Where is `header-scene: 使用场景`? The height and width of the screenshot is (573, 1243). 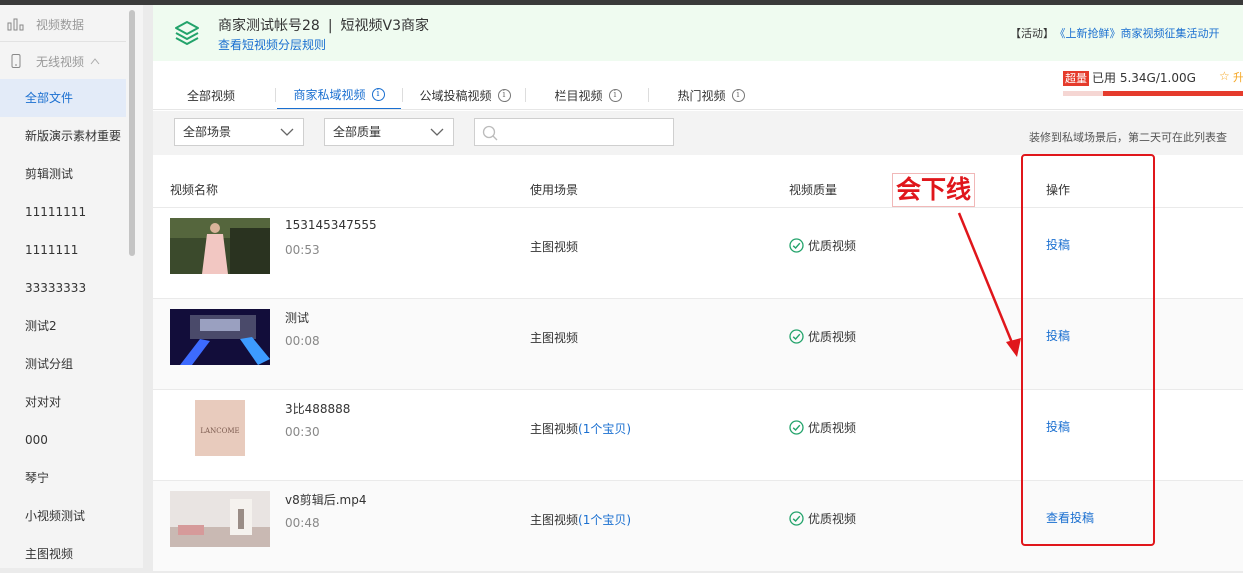 header-scene: 使用场景 is located at coordinates (554, 190).